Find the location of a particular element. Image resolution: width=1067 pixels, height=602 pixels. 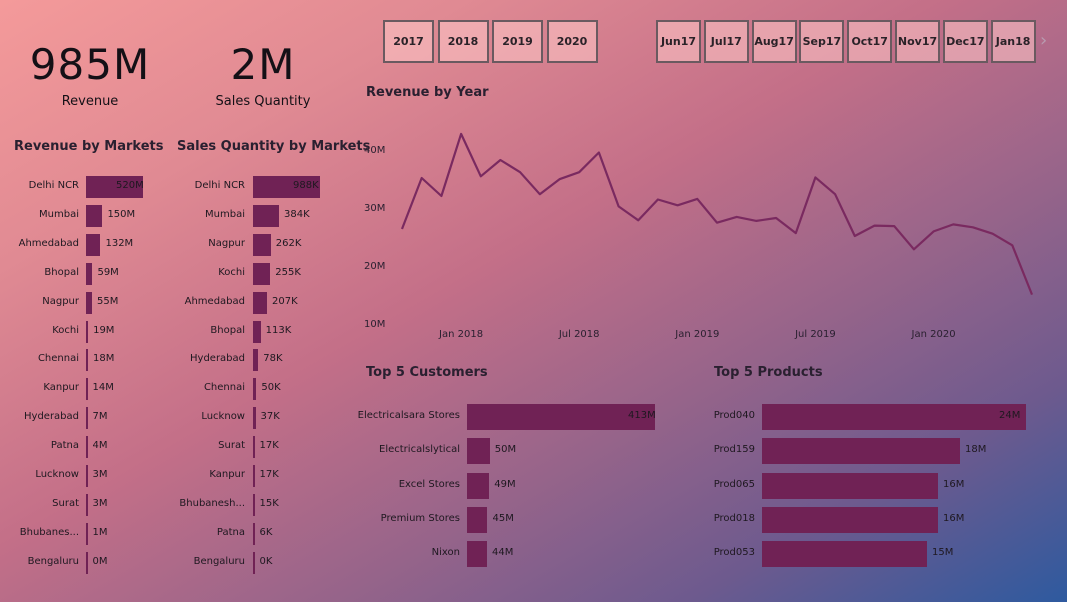

product-value: 15M is located at coordinates (943, 553).